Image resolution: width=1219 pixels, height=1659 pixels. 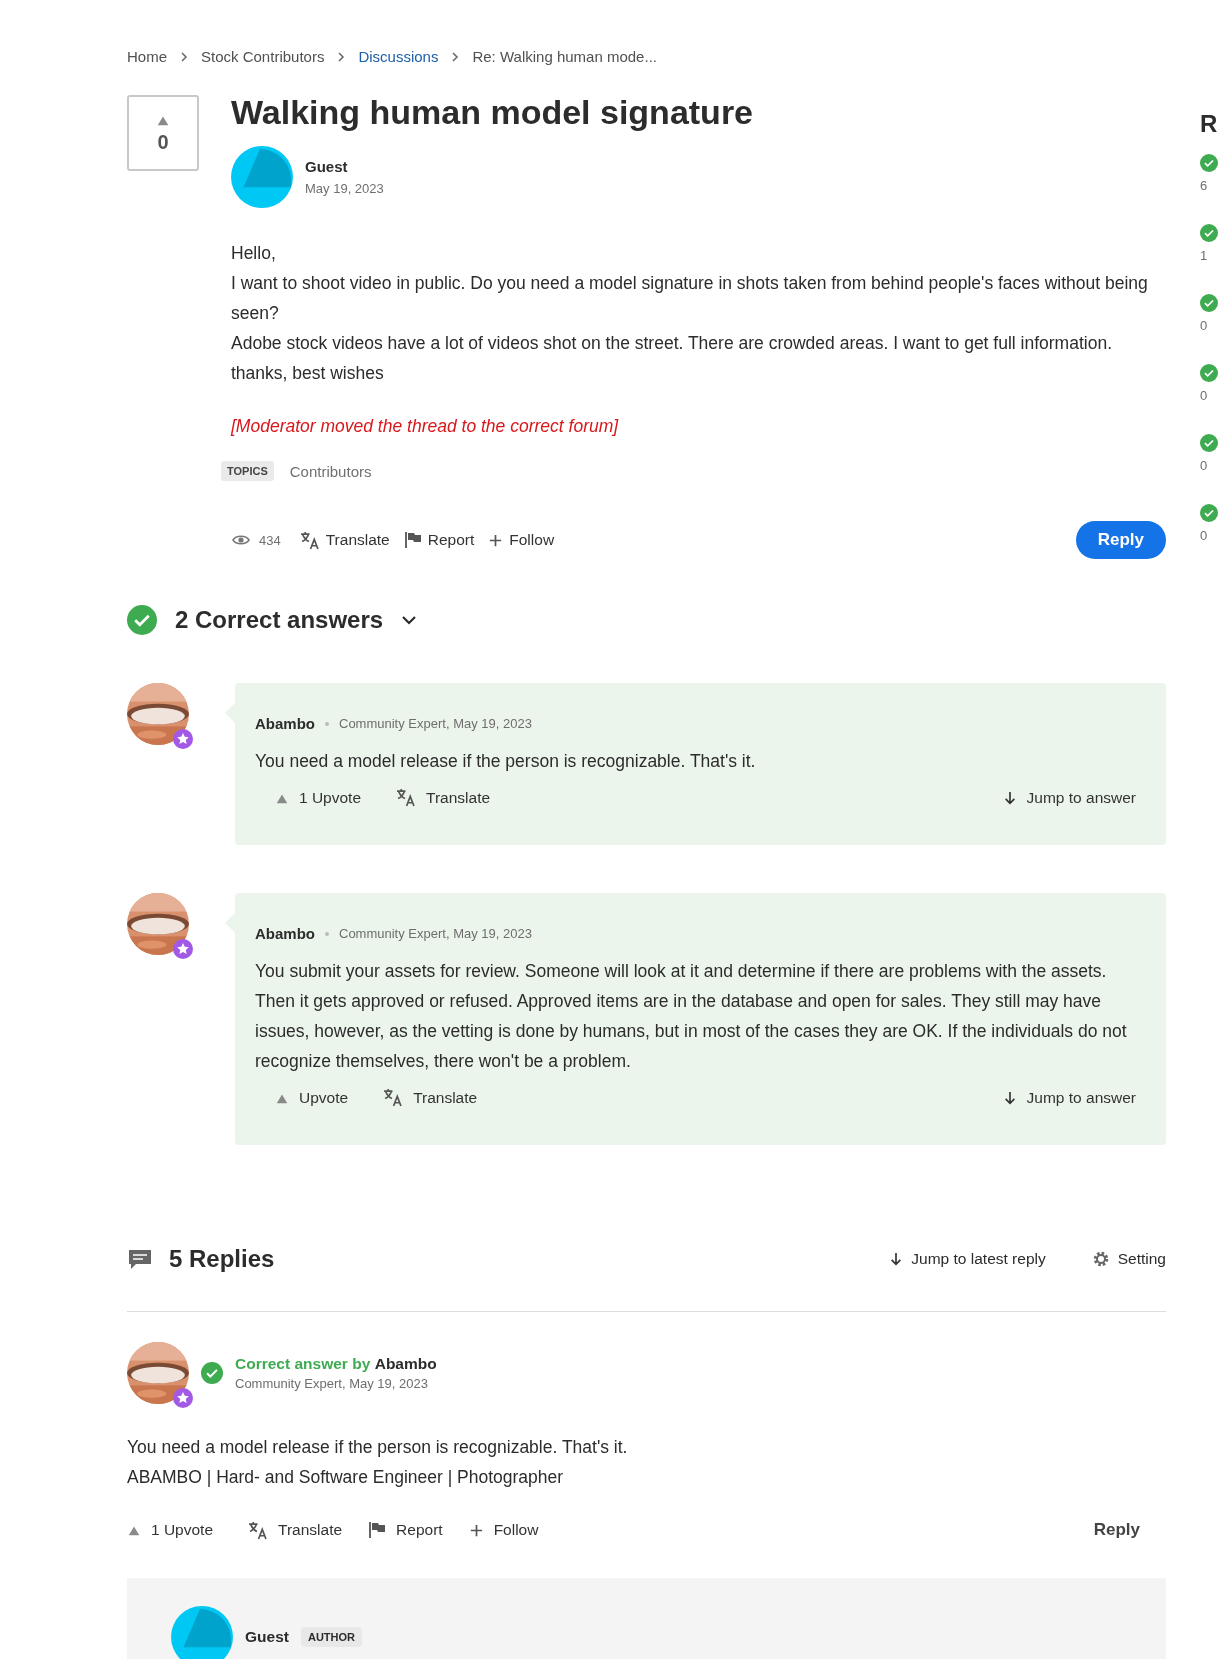 I want to click on jump-to-latest-link: Jump to latest reply, so click(x=978, y=1259).